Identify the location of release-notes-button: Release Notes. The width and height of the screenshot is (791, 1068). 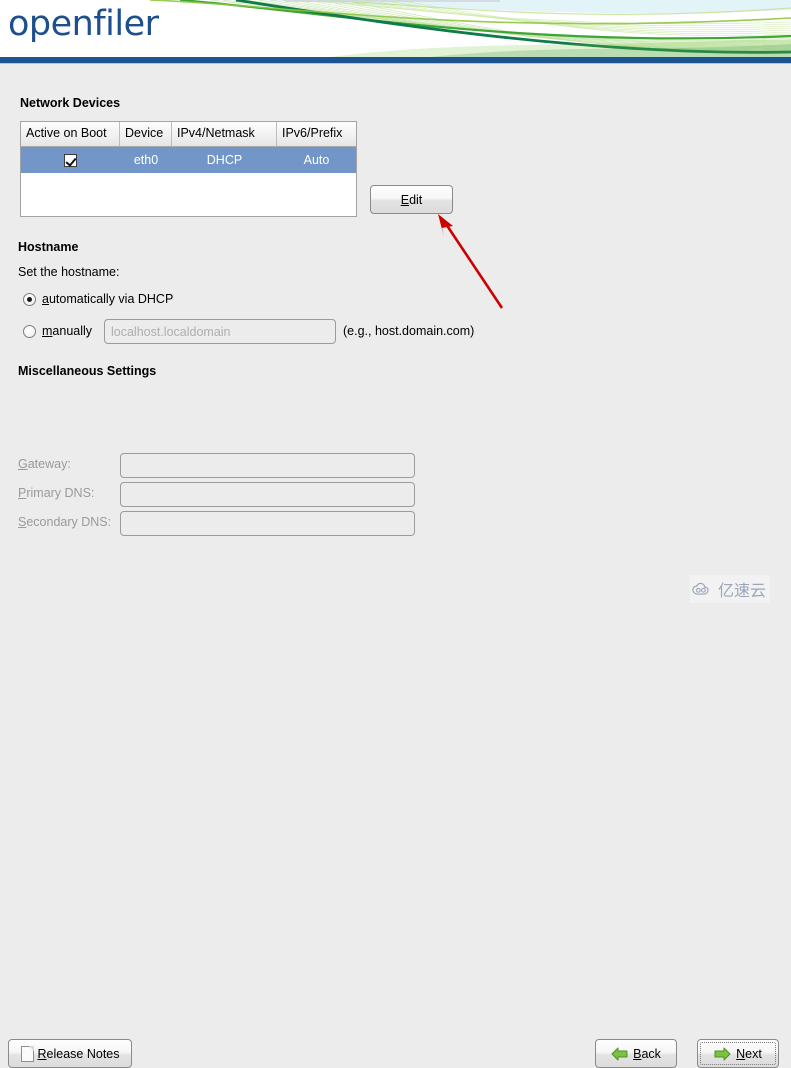
(70, 1053).